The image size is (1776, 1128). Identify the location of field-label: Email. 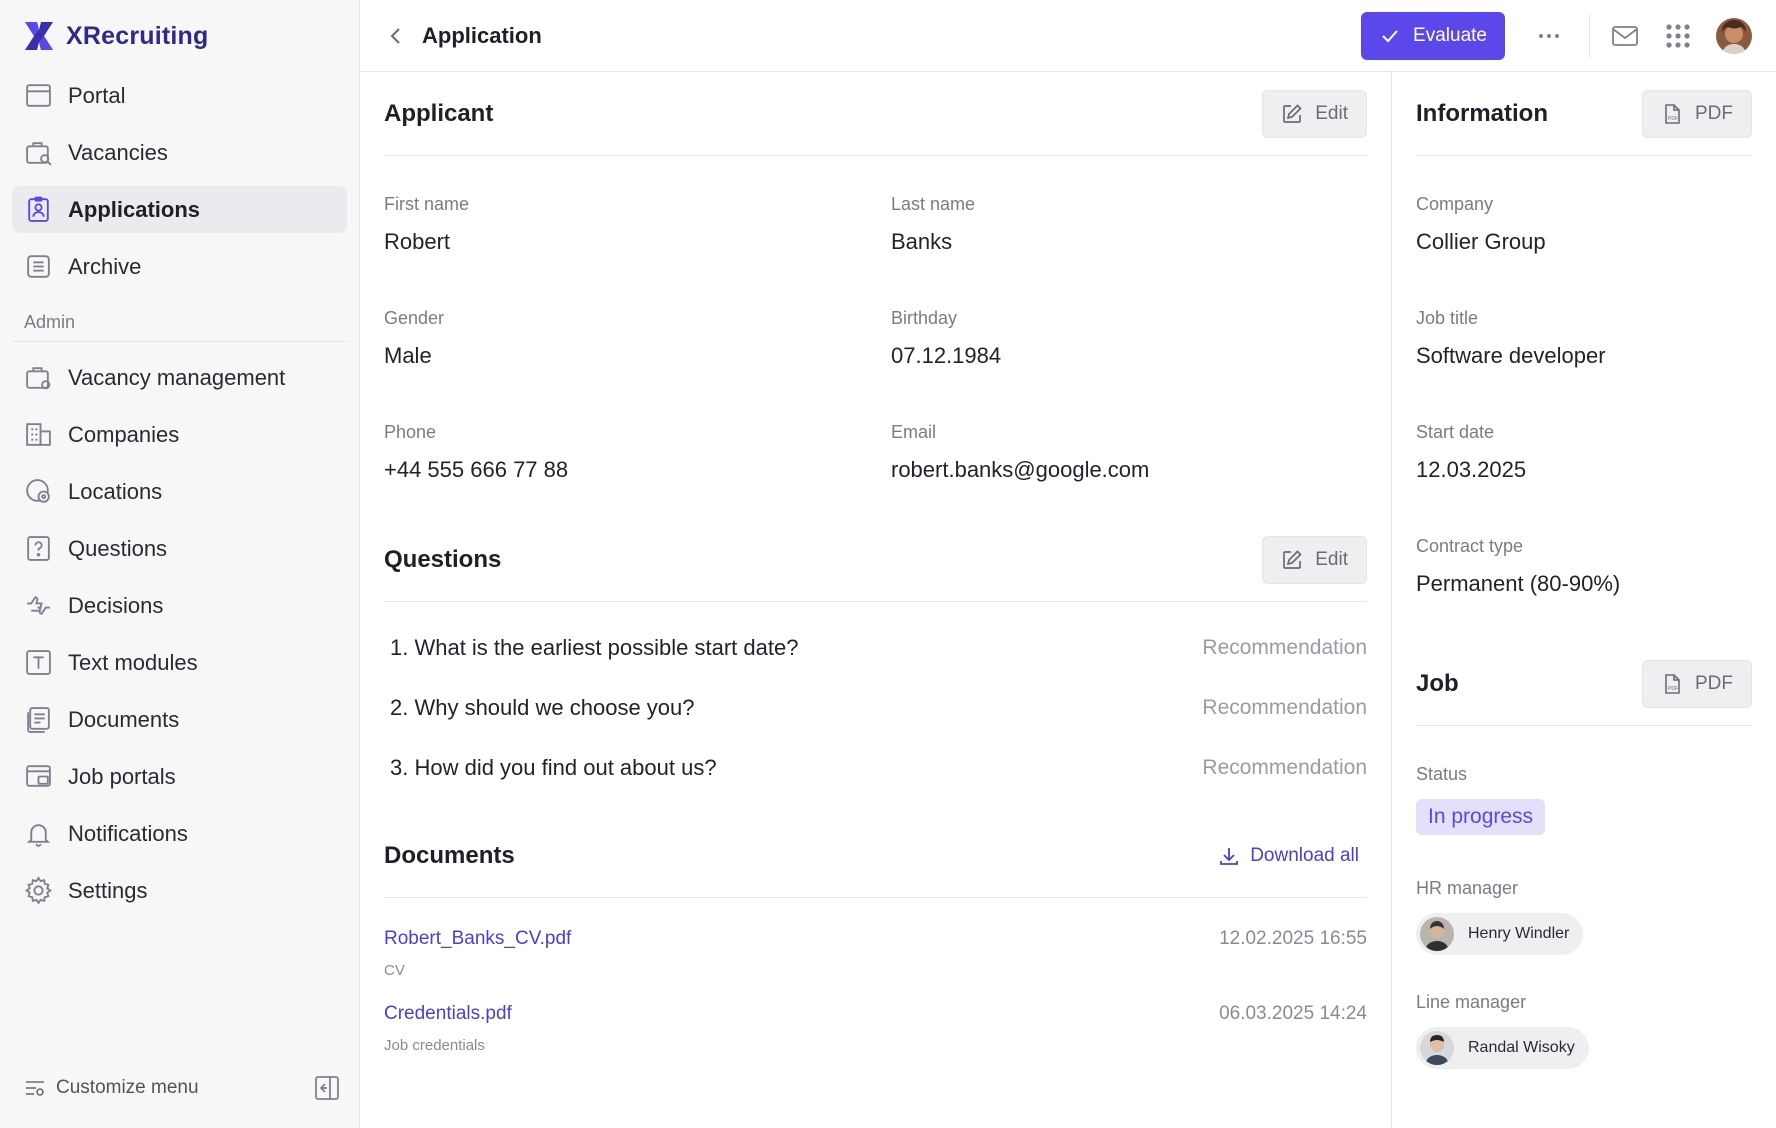
(914, 432).